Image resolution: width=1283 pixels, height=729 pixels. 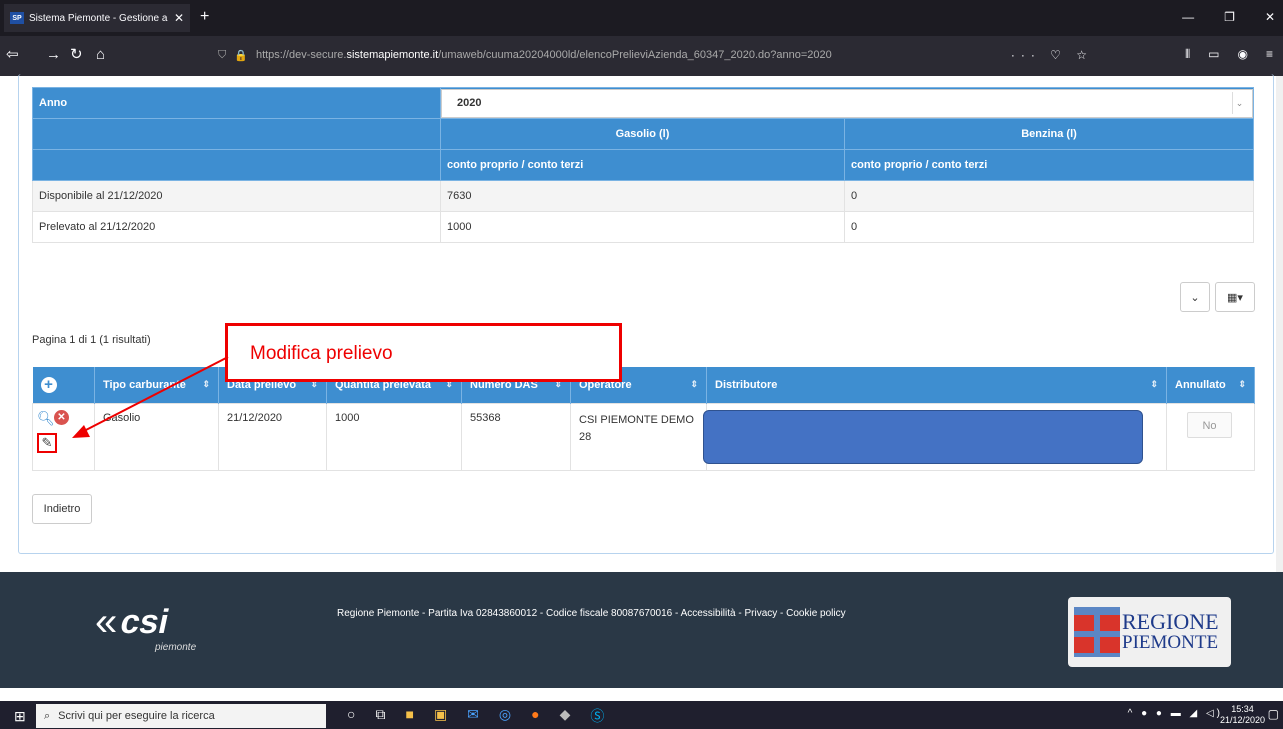 What do you see at coordinates (179, 18) in the screenshot?
I see `close-tab-icon: ✕` at bounding box center [179, 18].